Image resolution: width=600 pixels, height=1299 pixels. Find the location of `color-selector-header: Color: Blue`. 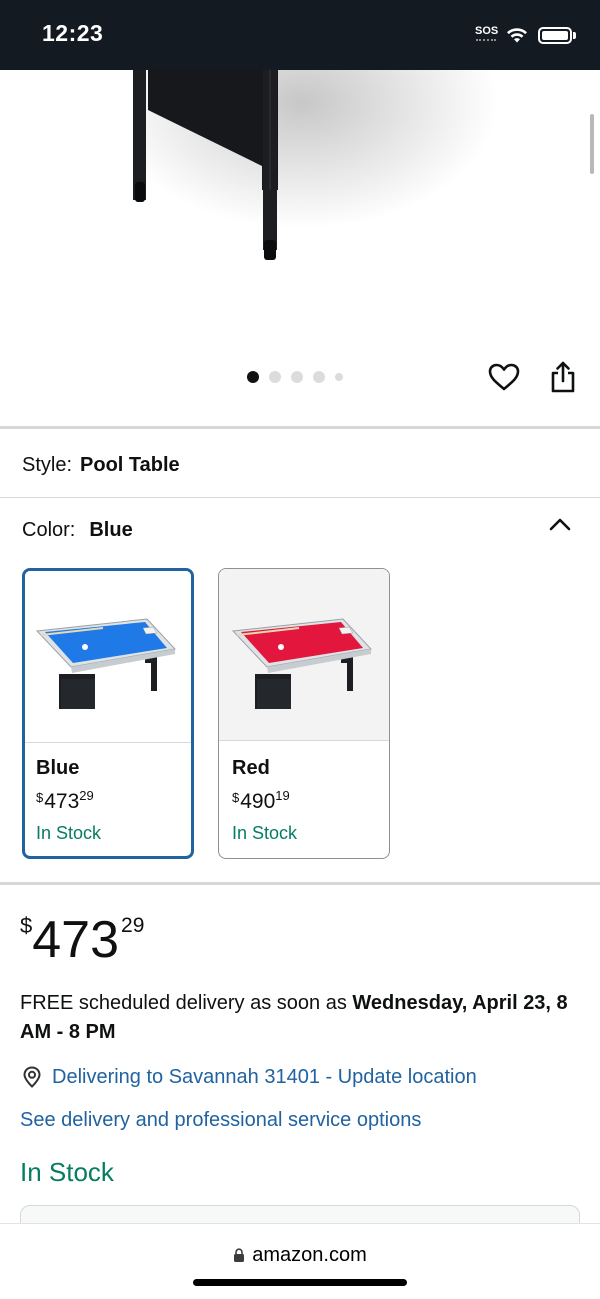

color-selector-header: Color: Blue is located at coordinates (77, 530).